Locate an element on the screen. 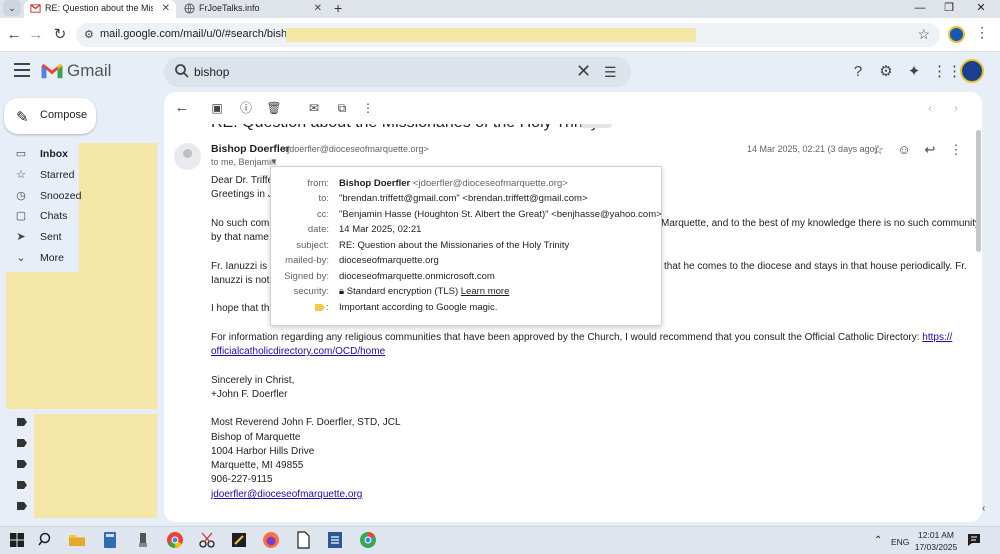  tab-title: RE: Question about the Mission is located at coordinates (99, 8).